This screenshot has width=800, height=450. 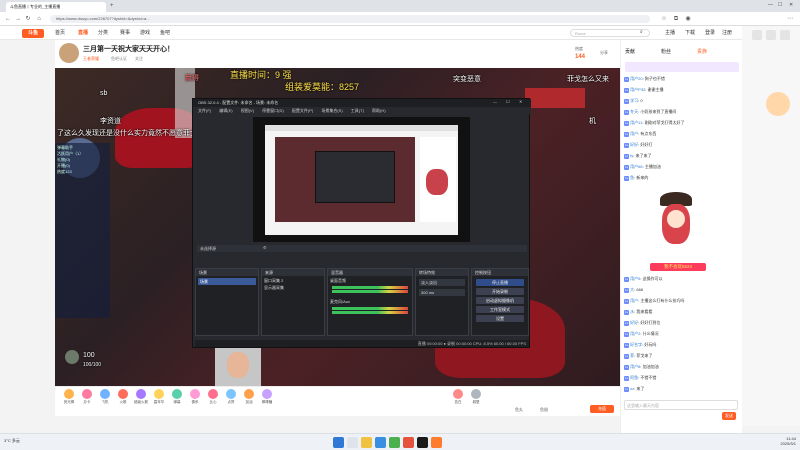 I want to click on gift-11: 棒棒糖, so click(x=267, y=397).